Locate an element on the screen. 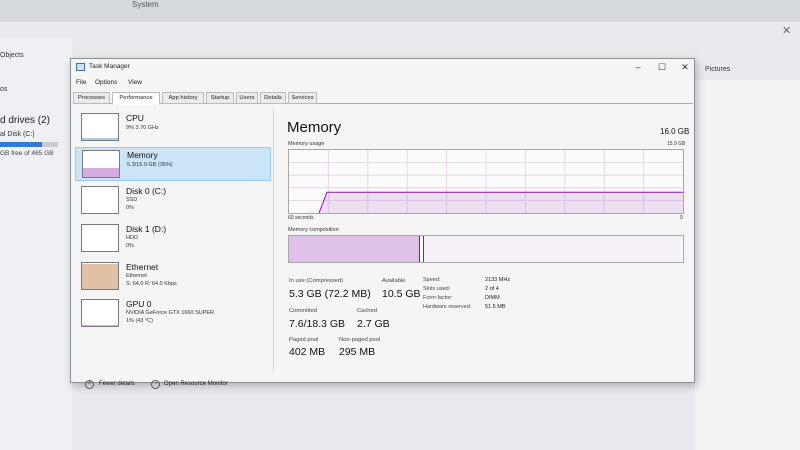 The image size is (800, 450). sidebar-item-disk-1: Disk 1 (D:) HDD 0% is located at coordinates (173, 239).